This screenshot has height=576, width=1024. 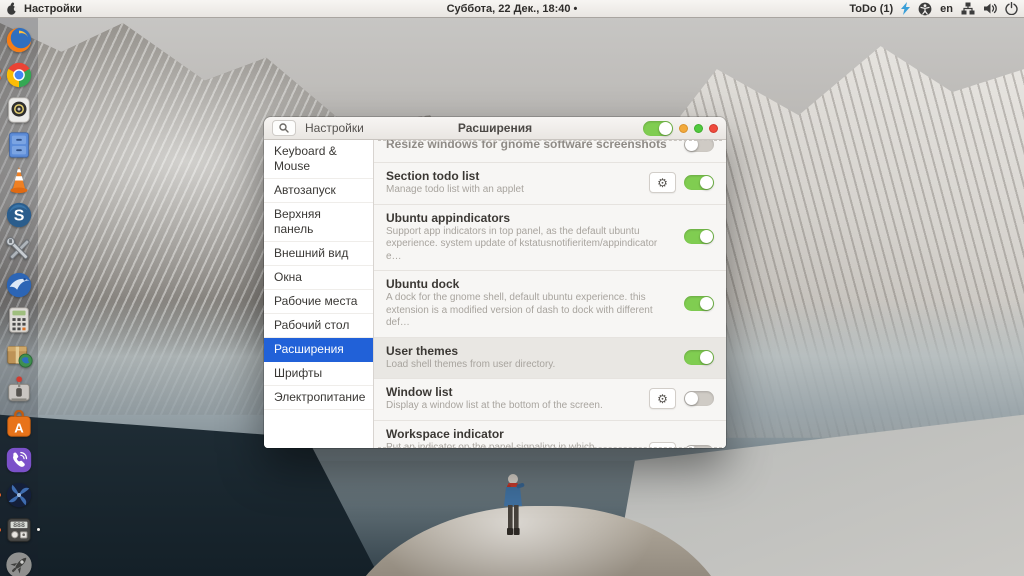 I want to click on dock-item-tweak-tools, so click(x=19, y=250).